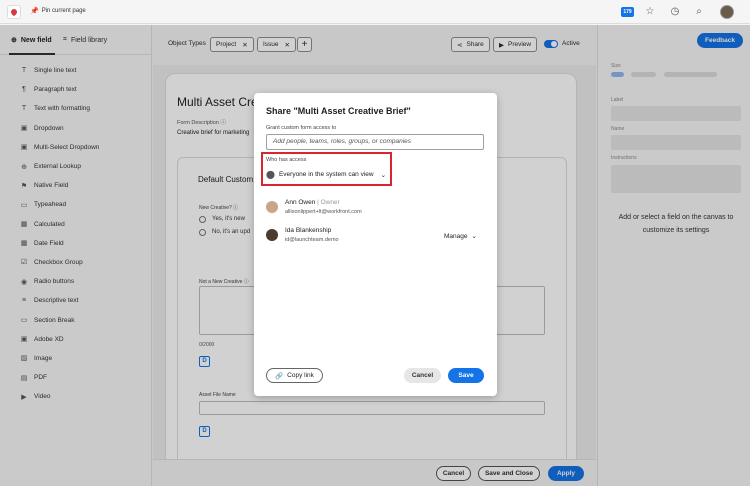  I want to click on manage-label: Manage, so click(456, 236).